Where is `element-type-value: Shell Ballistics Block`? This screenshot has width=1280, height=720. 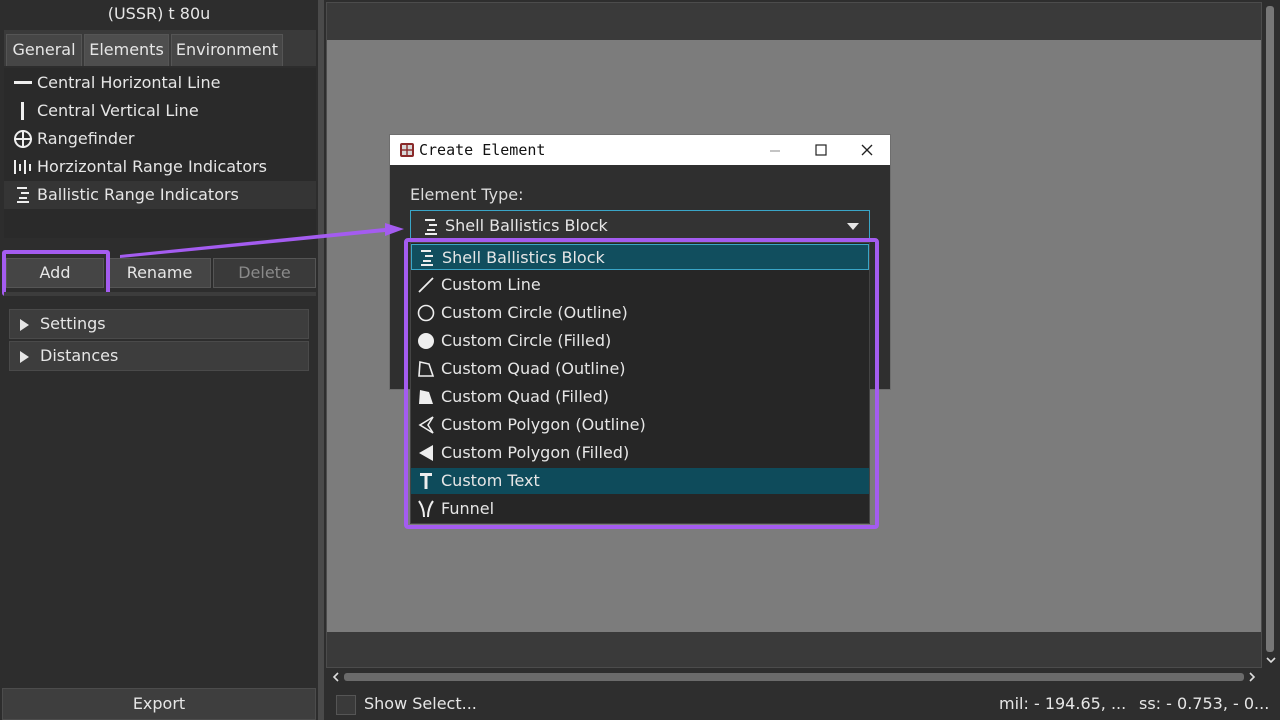 element-type-value: Shell Ballistics Block is located at coordinates (526, 225).